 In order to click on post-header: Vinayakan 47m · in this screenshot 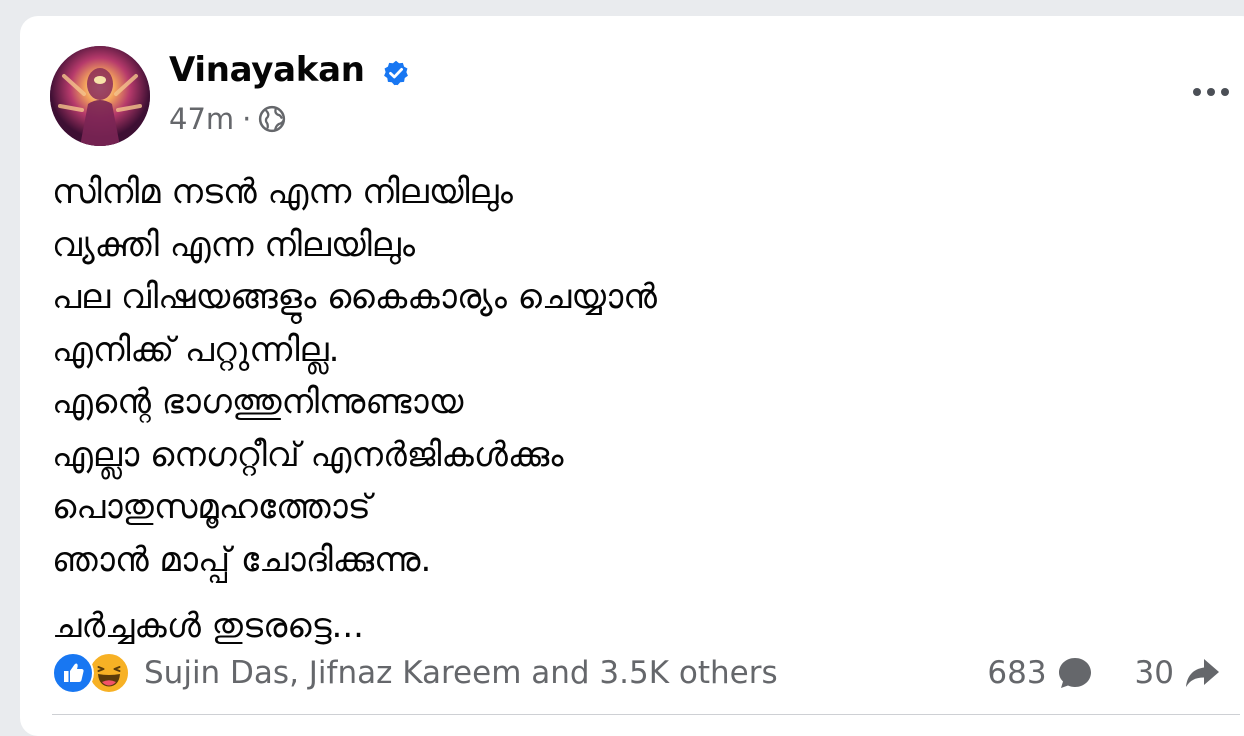, I will do `click(647, 101)`.